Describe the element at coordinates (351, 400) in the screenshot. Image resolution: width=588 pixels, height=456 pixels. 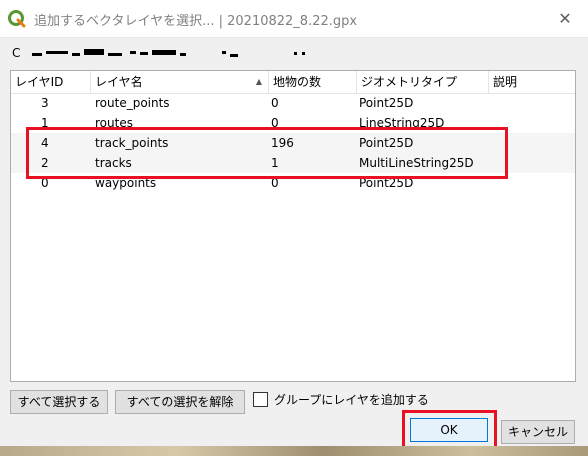
I see `add-to-group-label: グループにレイヤを追加する` at that location.